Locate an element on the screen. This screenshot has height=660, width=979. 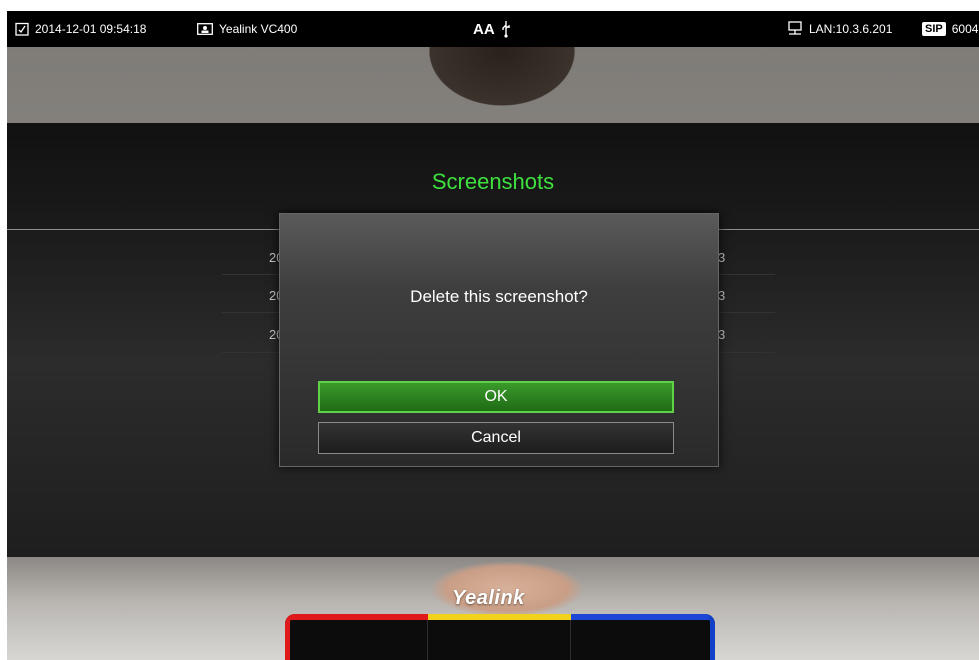
cancel-button: Cancel is located at coordinates (496, 438).